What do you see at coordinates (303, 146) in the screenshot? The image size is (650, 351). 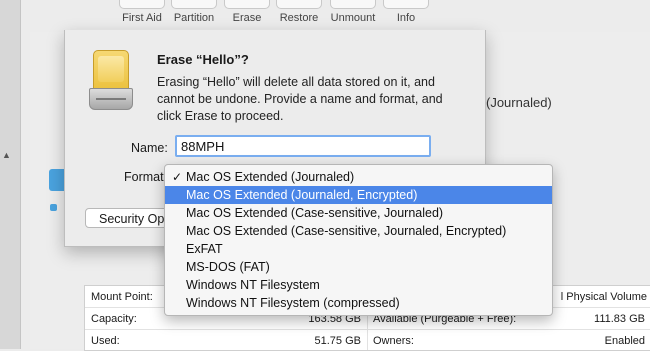 I see `name-input` at bounding box center [303, 146].